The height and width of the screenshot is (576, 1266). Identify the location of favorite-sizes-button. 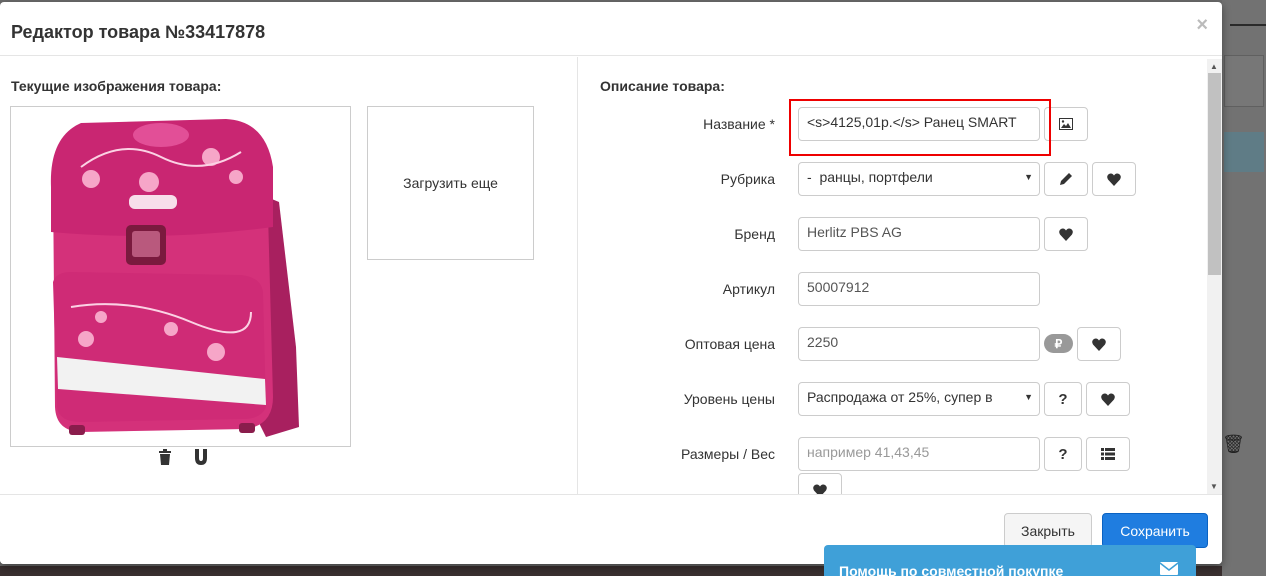
(820, 483).